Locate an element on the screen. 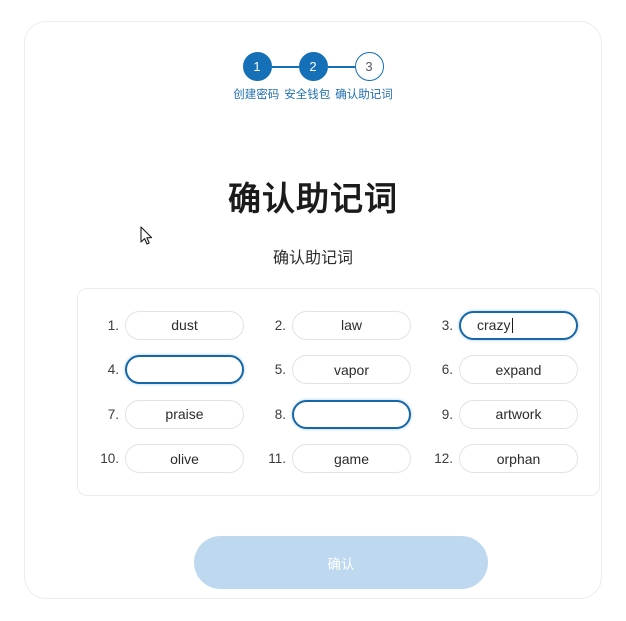  mnemonic-value-1: dust is located at coordinates (184, 325).